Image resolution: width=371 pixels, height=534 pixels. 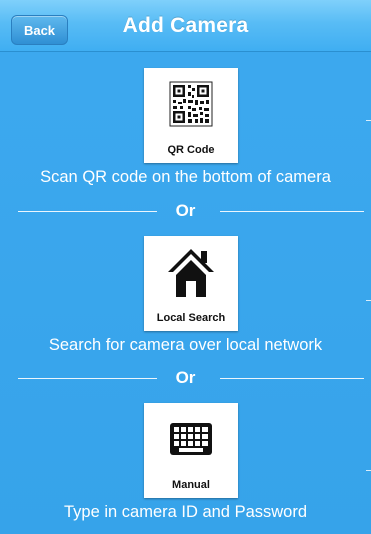 What do you see at coordinates (191, 439) in the screenshot?
I see `keyboard-icon` at bounding box center [191, 439].